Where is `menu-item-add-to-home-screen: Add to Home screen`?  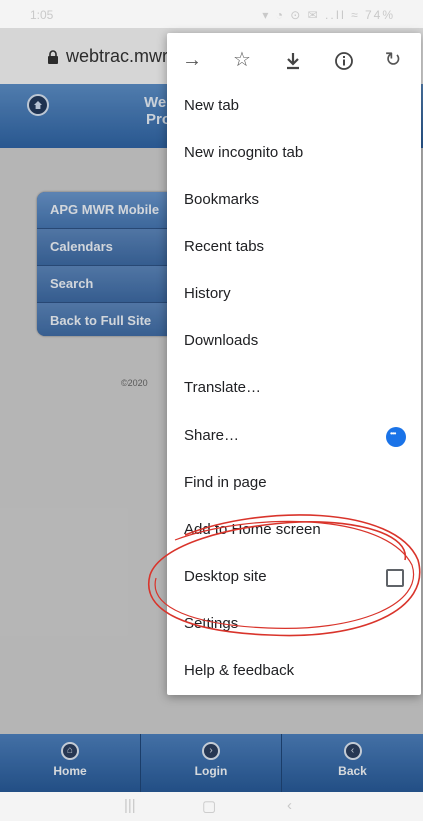
menu-item-add-to-home-screen: Add to Home screen is located at coordinates (294, 530).